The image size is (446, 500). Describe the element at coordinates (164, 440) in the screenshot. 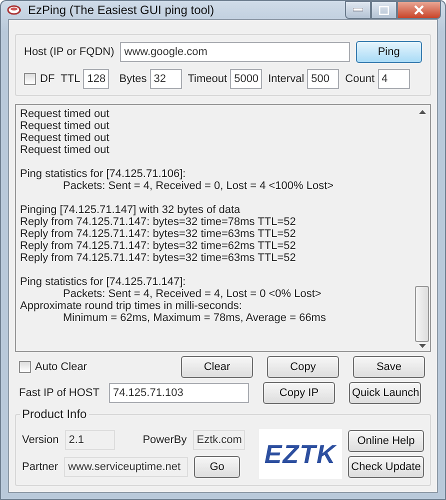

I see `powerby-label: PowerBy` at that location.